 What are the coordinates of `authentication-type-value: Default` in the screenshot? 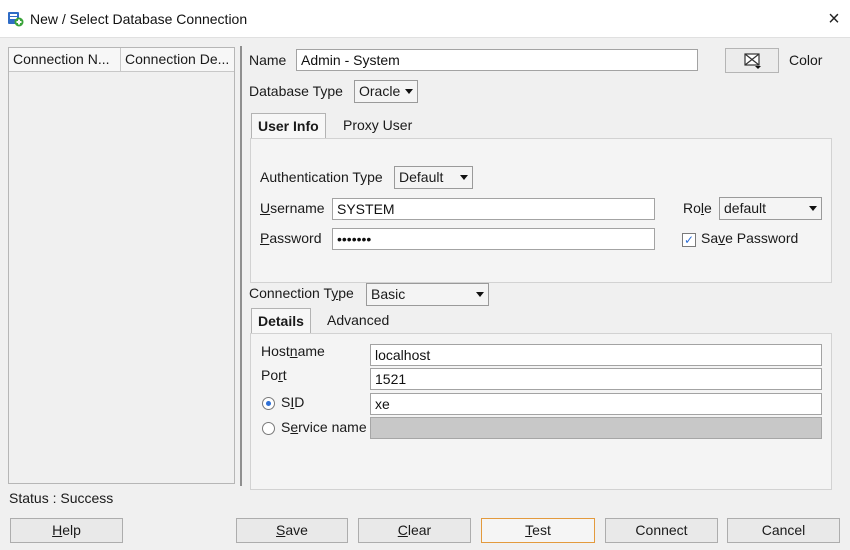 It's located at (421, 177).